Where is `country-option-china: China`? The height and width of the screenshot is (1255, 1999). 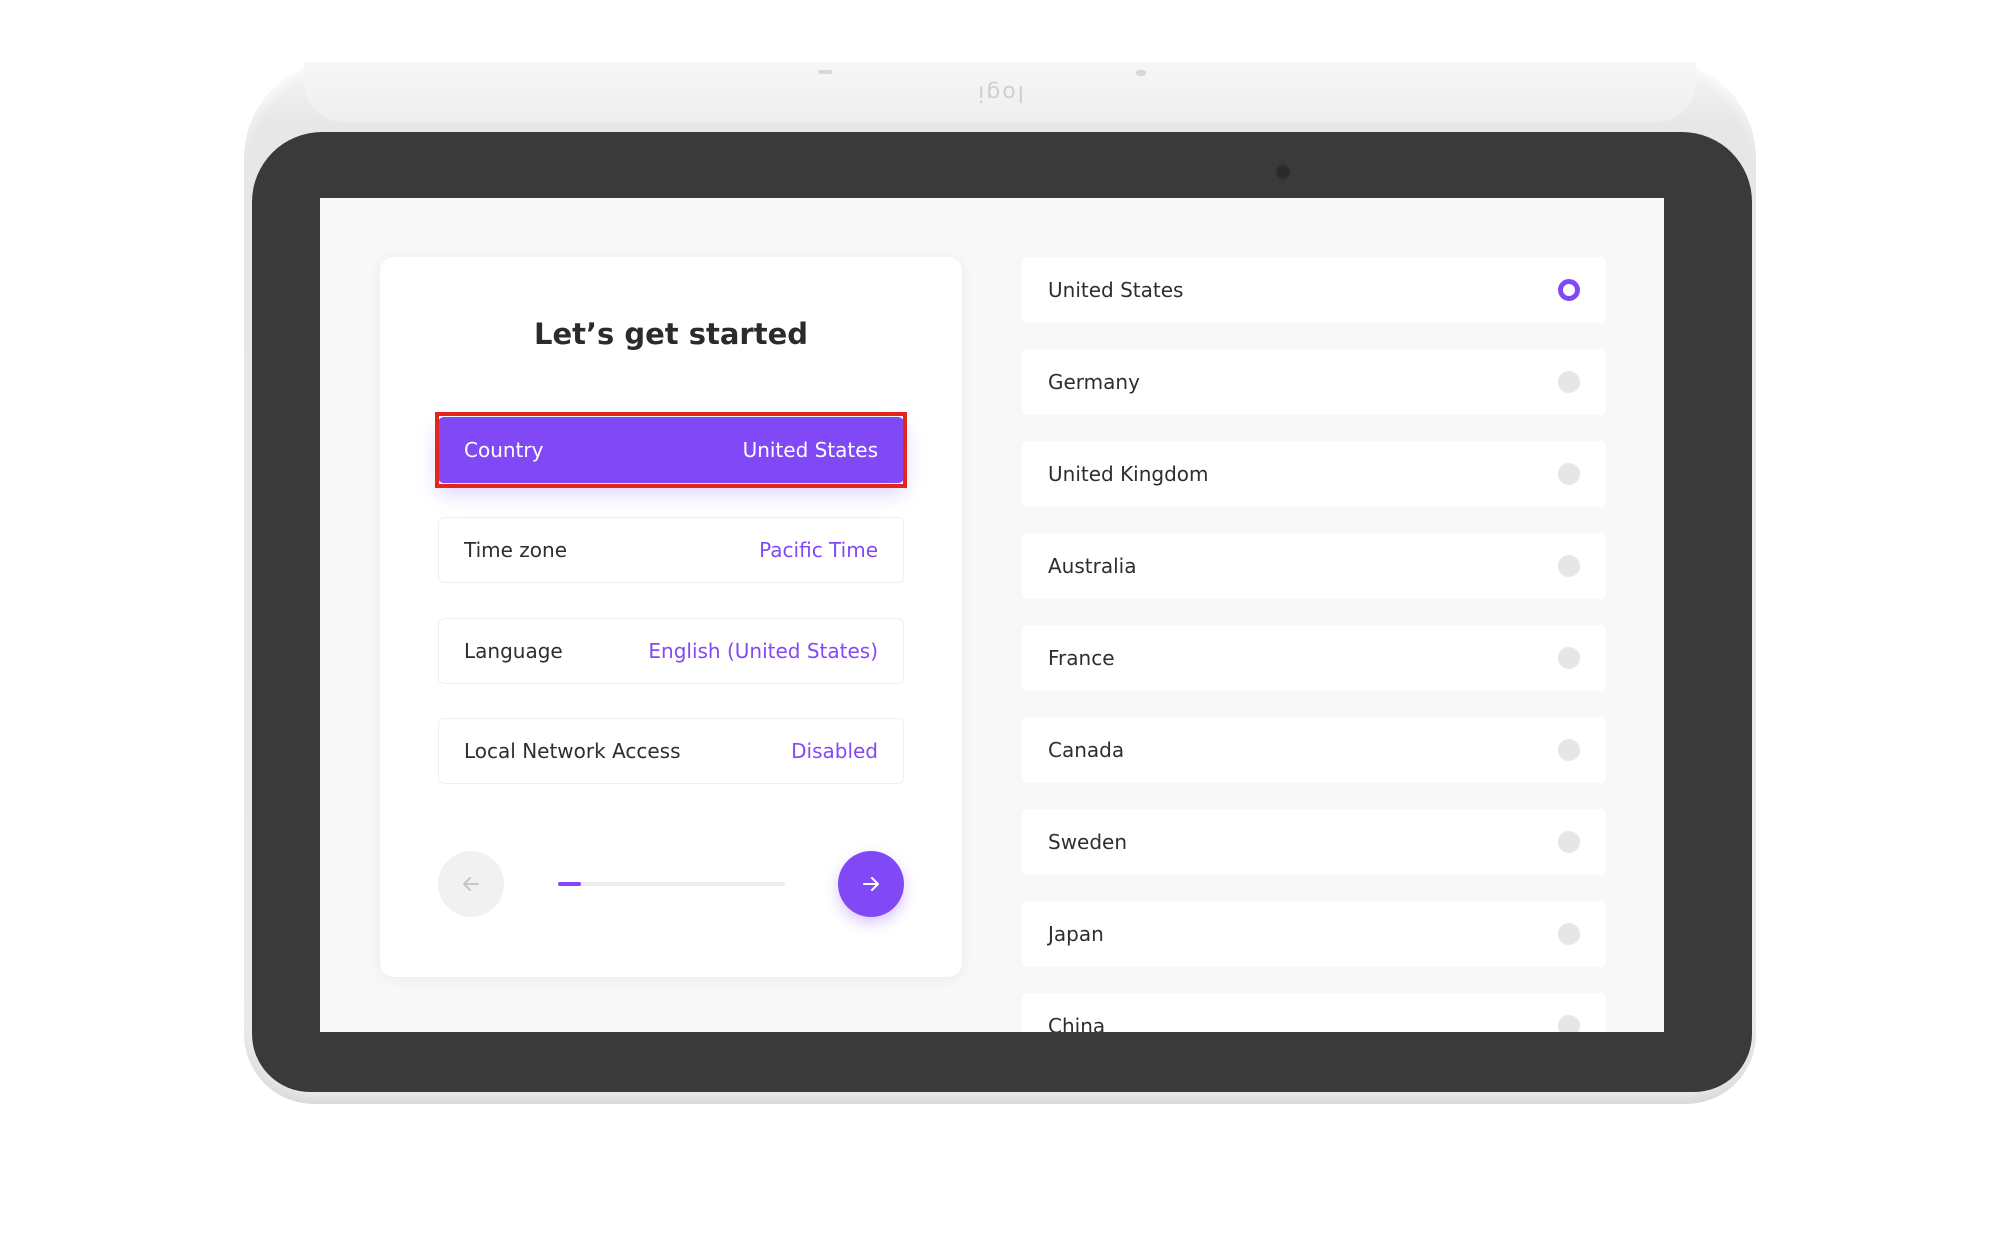
country-option-china: China is located at coordinates (1314, 1012).